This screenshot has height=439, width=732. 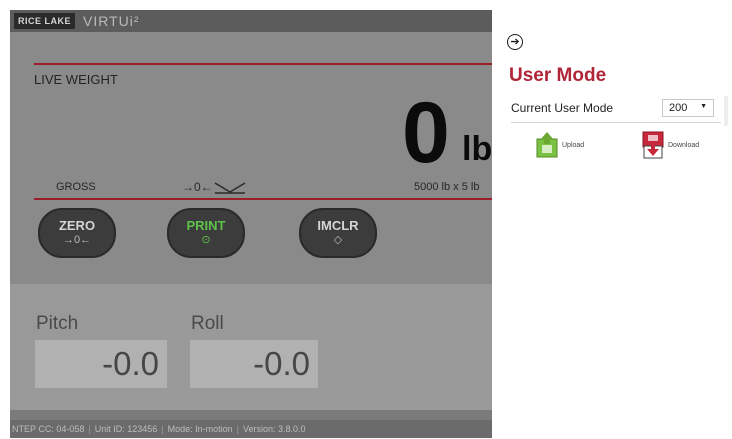 What do you see at coordinates (200, 429) in the screenshot?
I see `mode-text: Mode: In-motion` at bounding box center [200, 429].